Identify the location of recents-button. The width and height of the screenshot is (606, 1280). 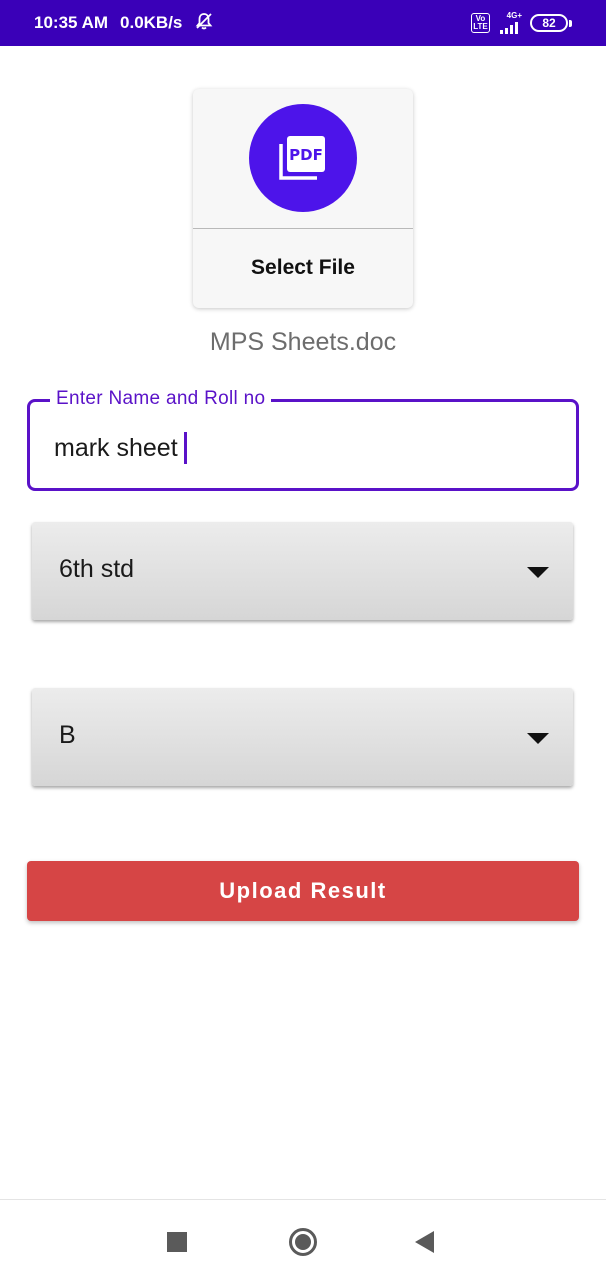
(177, 1242).